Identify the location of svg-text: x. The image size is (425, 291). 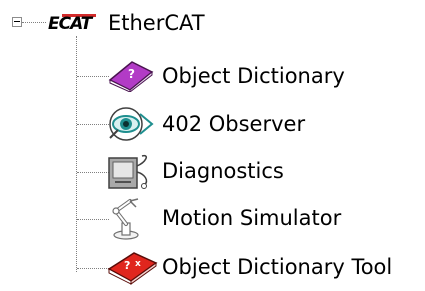
(138, 264).